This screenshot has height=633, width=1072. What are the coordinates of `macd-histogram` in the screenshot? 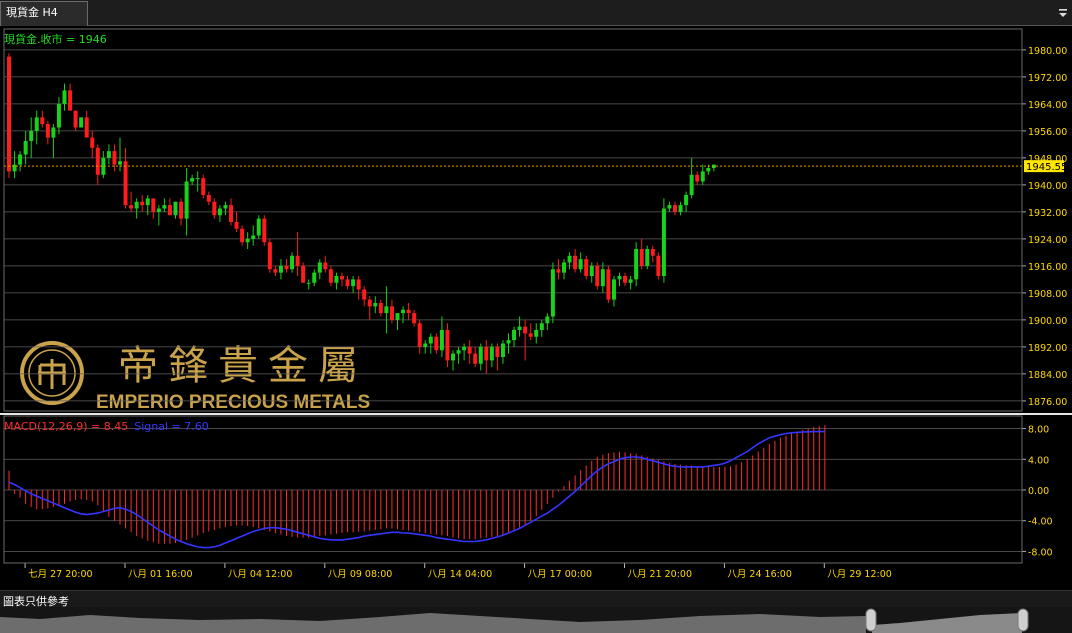 It's located at (417, 484).